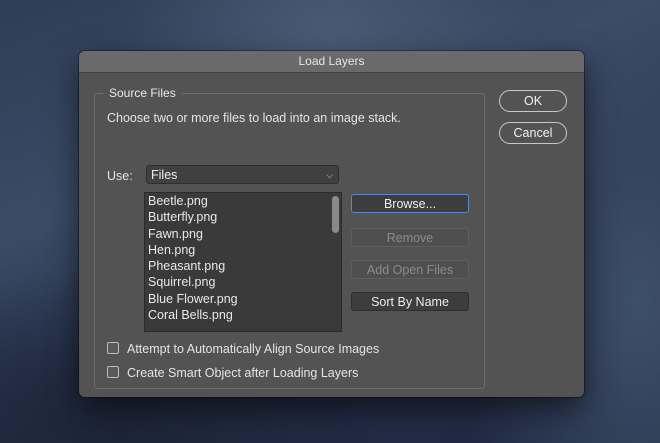  Describe the element at coordinates (243, 201) in the screenshot. I see `list-item: Beetle.png` at that location.